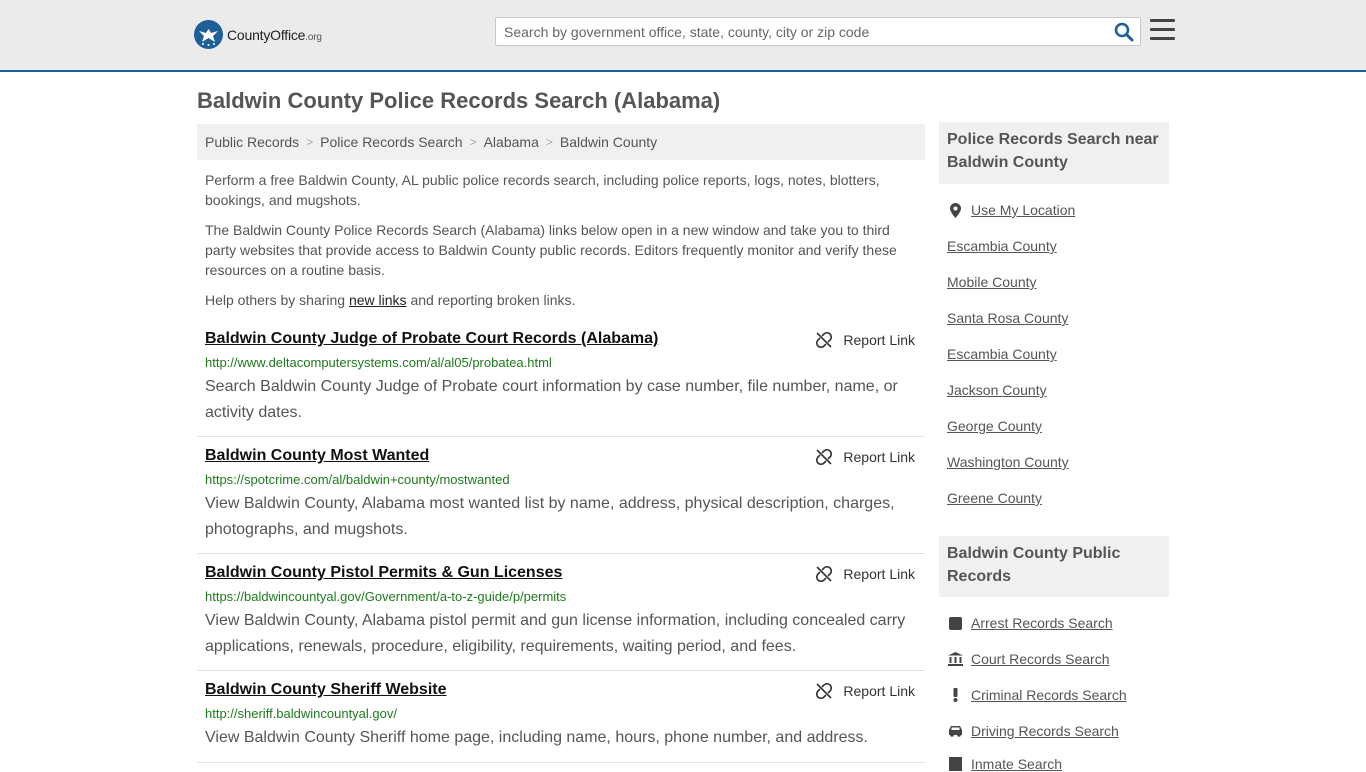 The height and width of the screenshot is (772, 1366). Describe the element at coordinates (1016, 764) in the screenshot. I see `inmate-search-link: Inmate Search` at that location.